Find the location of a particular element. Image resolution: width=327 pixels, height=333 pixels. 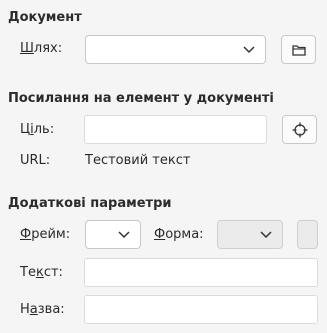

path-combobox is located at coordinates (175, 49).